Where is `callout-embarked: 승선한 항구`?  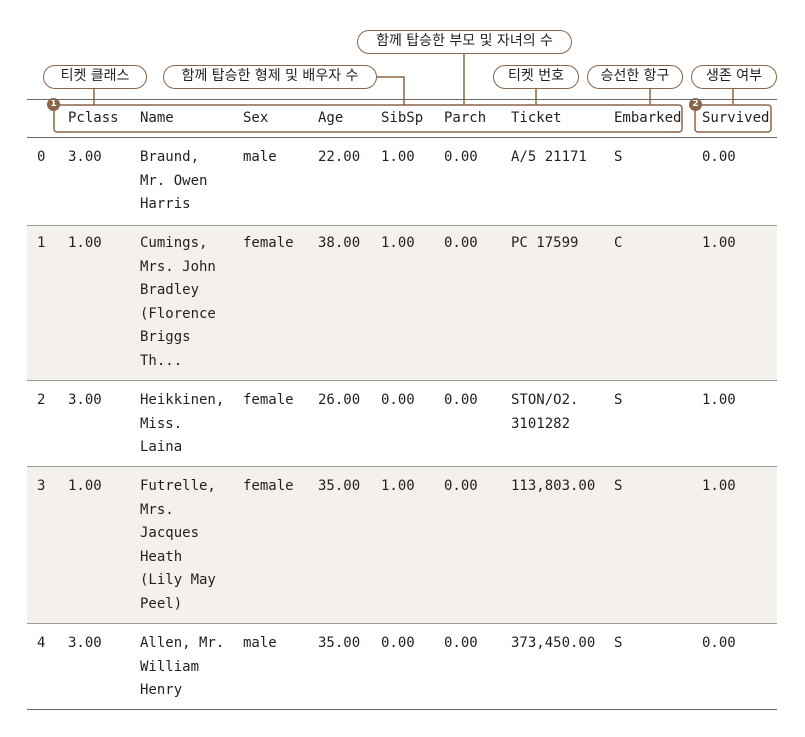 callout-embarked: 승선한 항구 is located at coordinates (635, 77).